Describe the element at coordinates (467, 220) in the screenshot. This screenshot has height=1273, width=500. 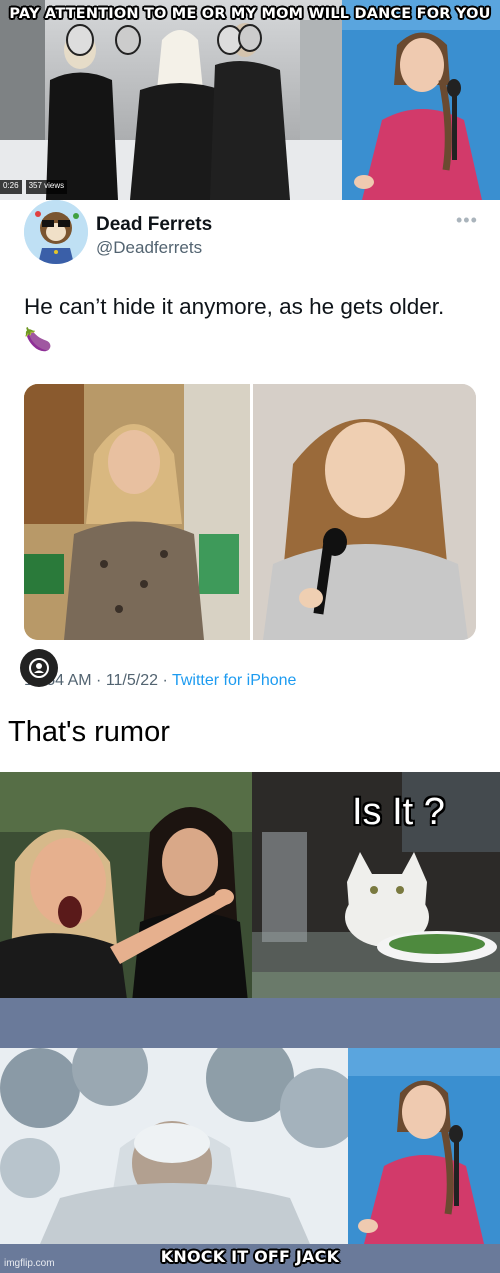
I see `more-options-icon: •••` at that location.